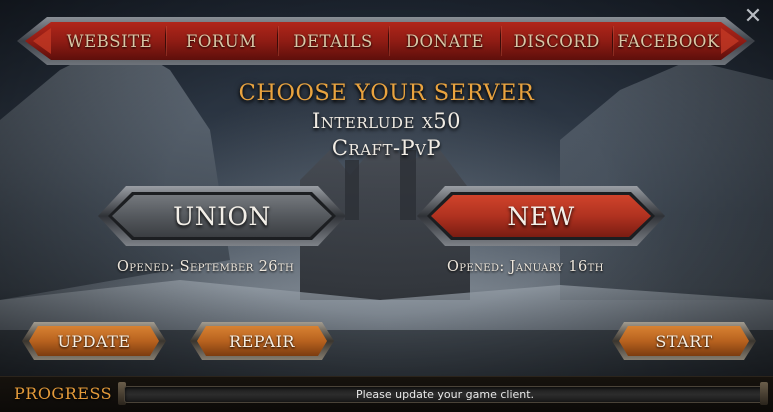 The image size is (773, 412). What do you see at coordinates (556, 41) in the screenshot?
I see `nav-discord: DISCORD` at bounding box center [556, 41].